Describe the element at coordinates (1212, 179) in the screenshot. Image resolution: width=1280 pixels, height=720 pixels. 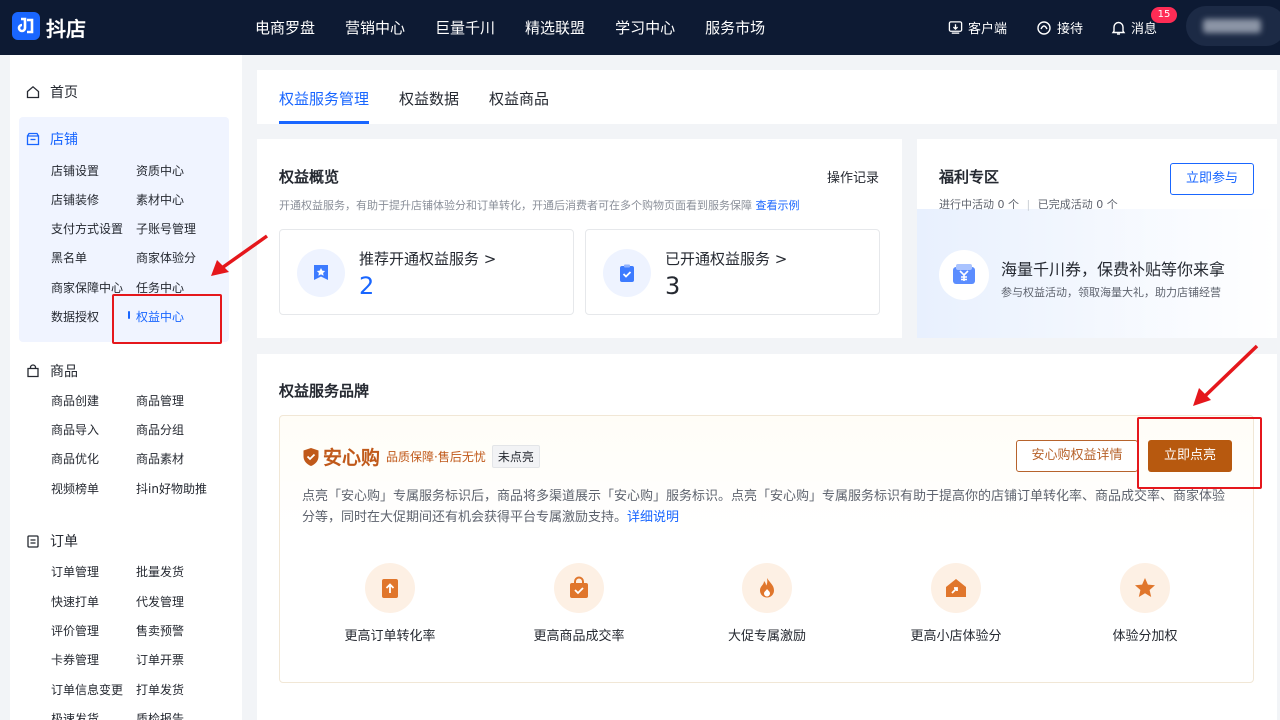
I see `join-now-button: 立即参与` at that location.